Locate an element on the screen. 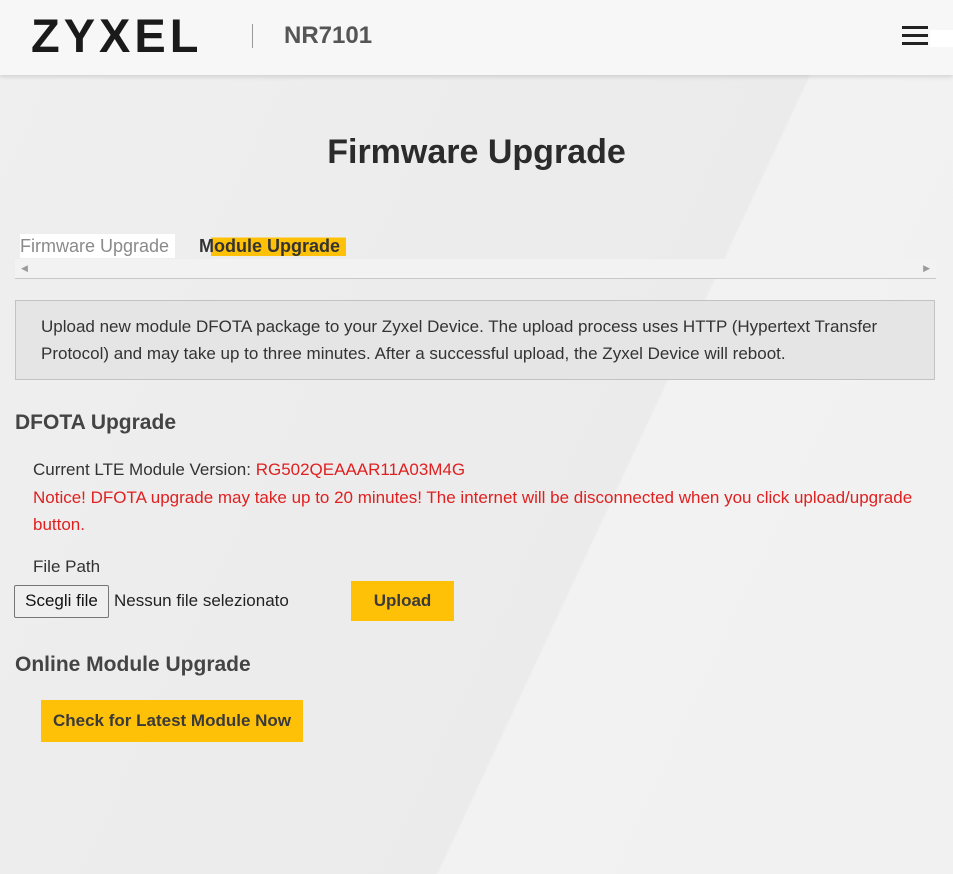 The image size is (953, 874). module-version-label: Current LTE Module Version: is located at coordinates (144, 469).